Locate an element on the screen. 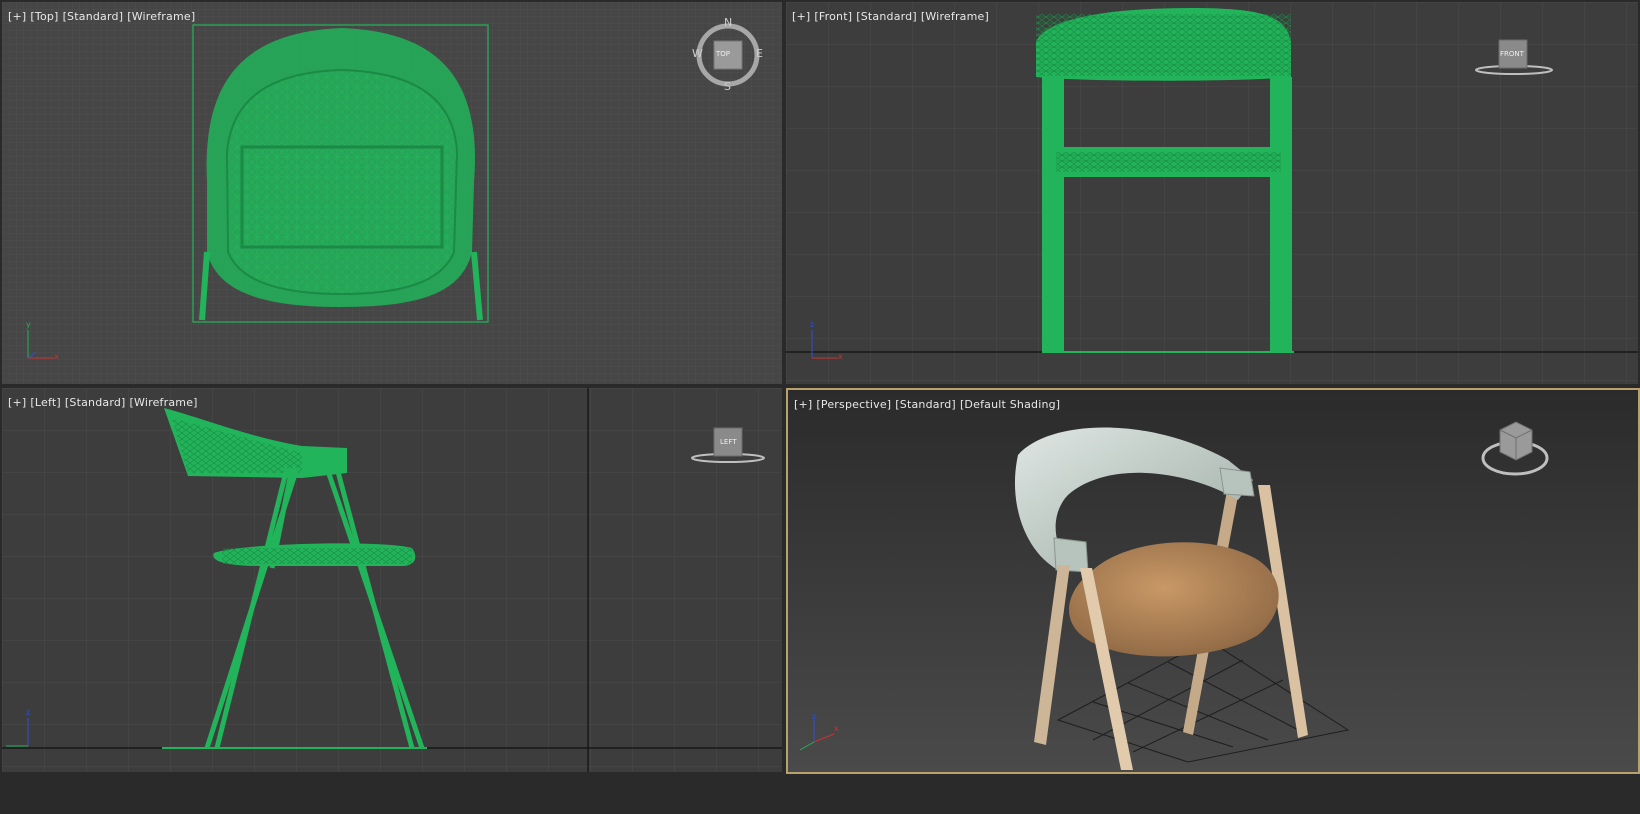 The image size is (1640, 814). compass-letter-n: N is located at coordinates (728, 22).